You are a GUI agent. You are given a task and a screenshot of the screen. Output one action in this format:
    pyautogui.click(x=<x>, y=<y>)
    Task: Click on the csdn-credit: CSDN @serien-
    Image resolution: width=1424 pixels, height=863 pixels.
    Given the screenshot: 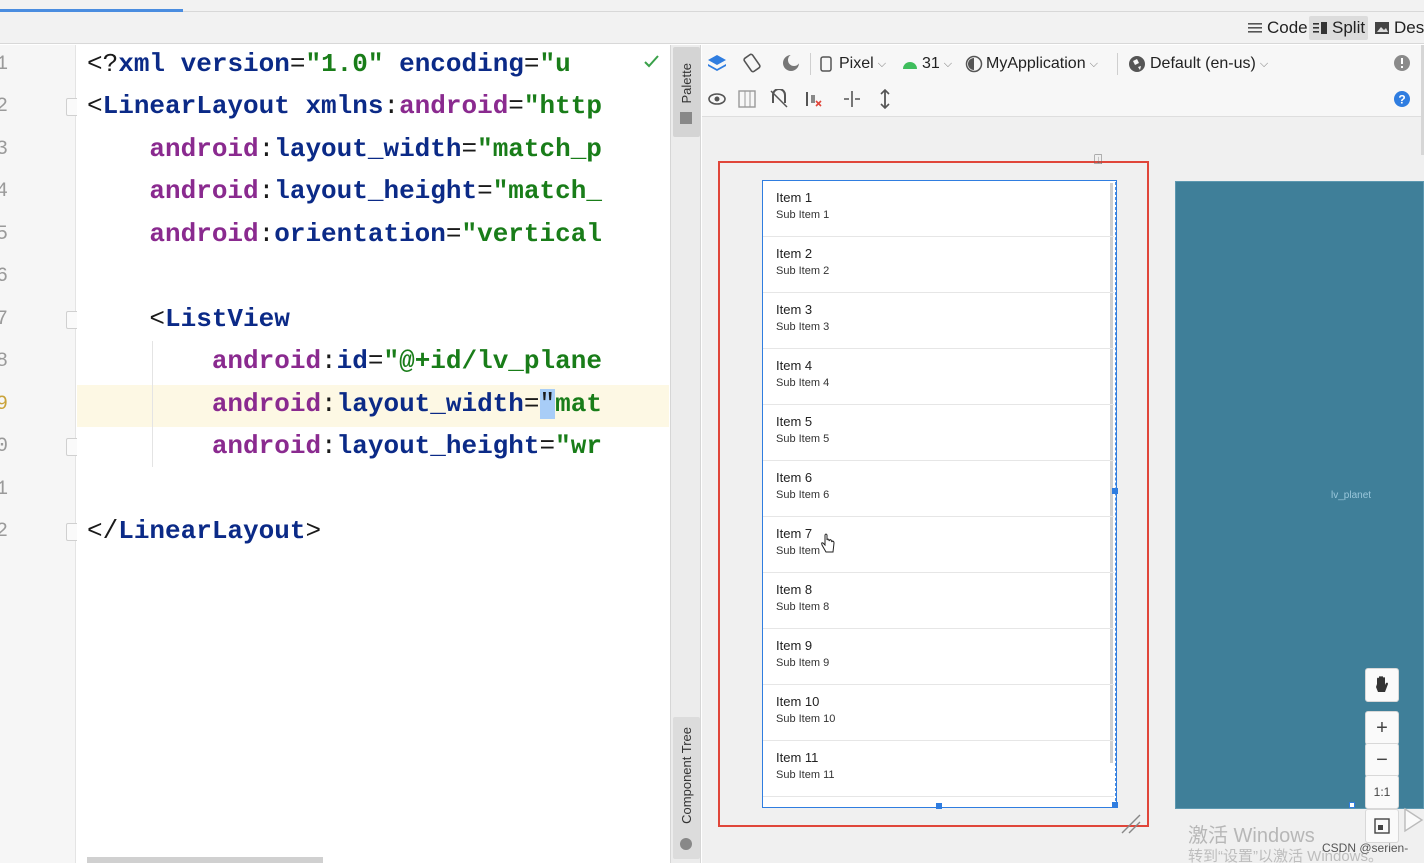 What is the action you would take?
    pyautogui.click(x=1365, y=848)
    